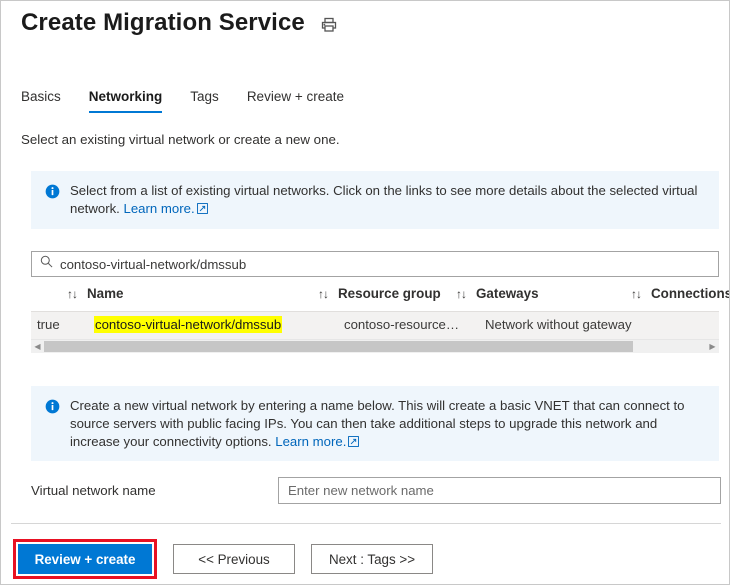 This screenshot has width=730, height=585. What do you see at coordinates (46, 264) in the screenshot?
I see `search-icon` at bounding box center [46, 264].